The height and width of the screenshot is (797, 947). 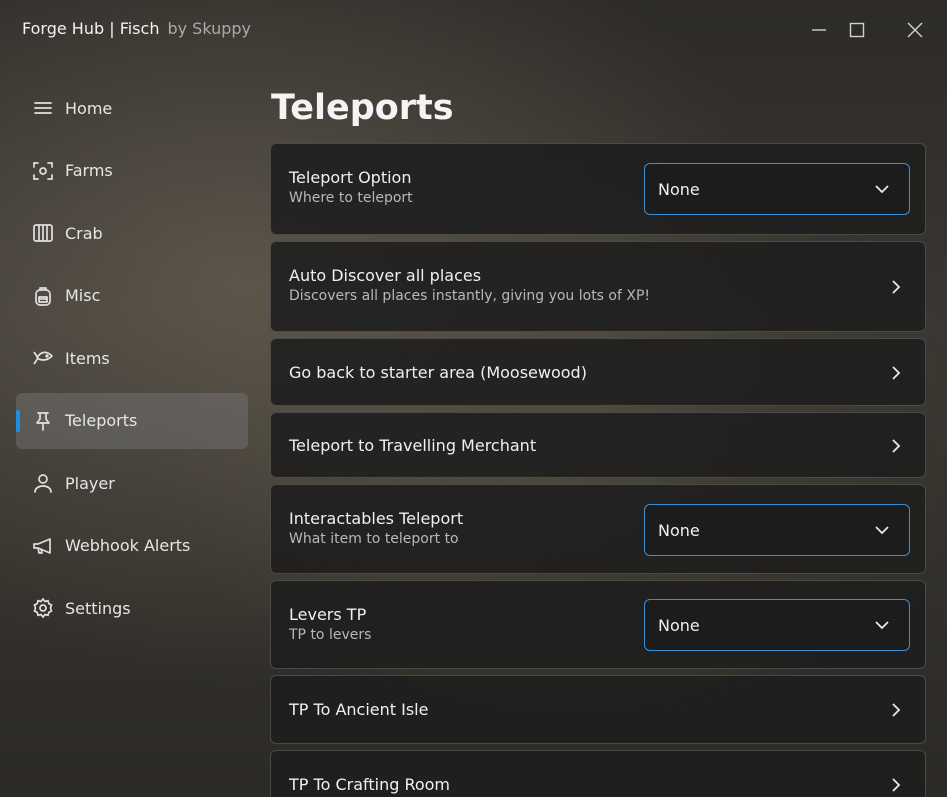 I want to click on interactables-dropdown: None, so click(x=777, y=530).